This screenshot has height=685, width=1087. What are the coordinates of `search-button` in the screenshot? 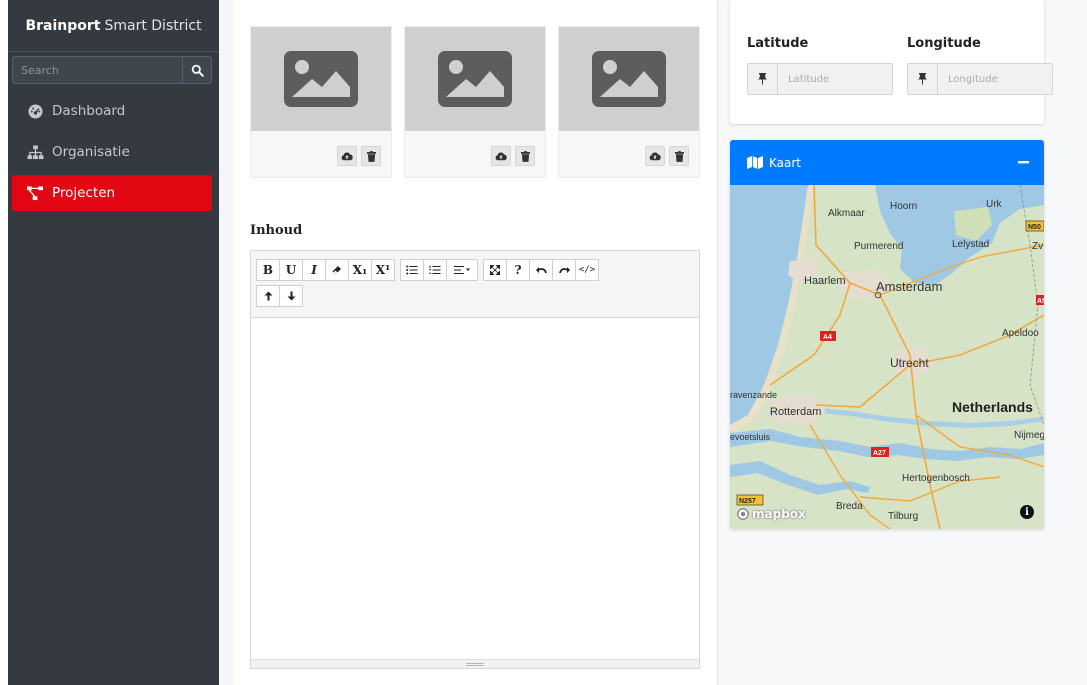 It's located at (197, 70).